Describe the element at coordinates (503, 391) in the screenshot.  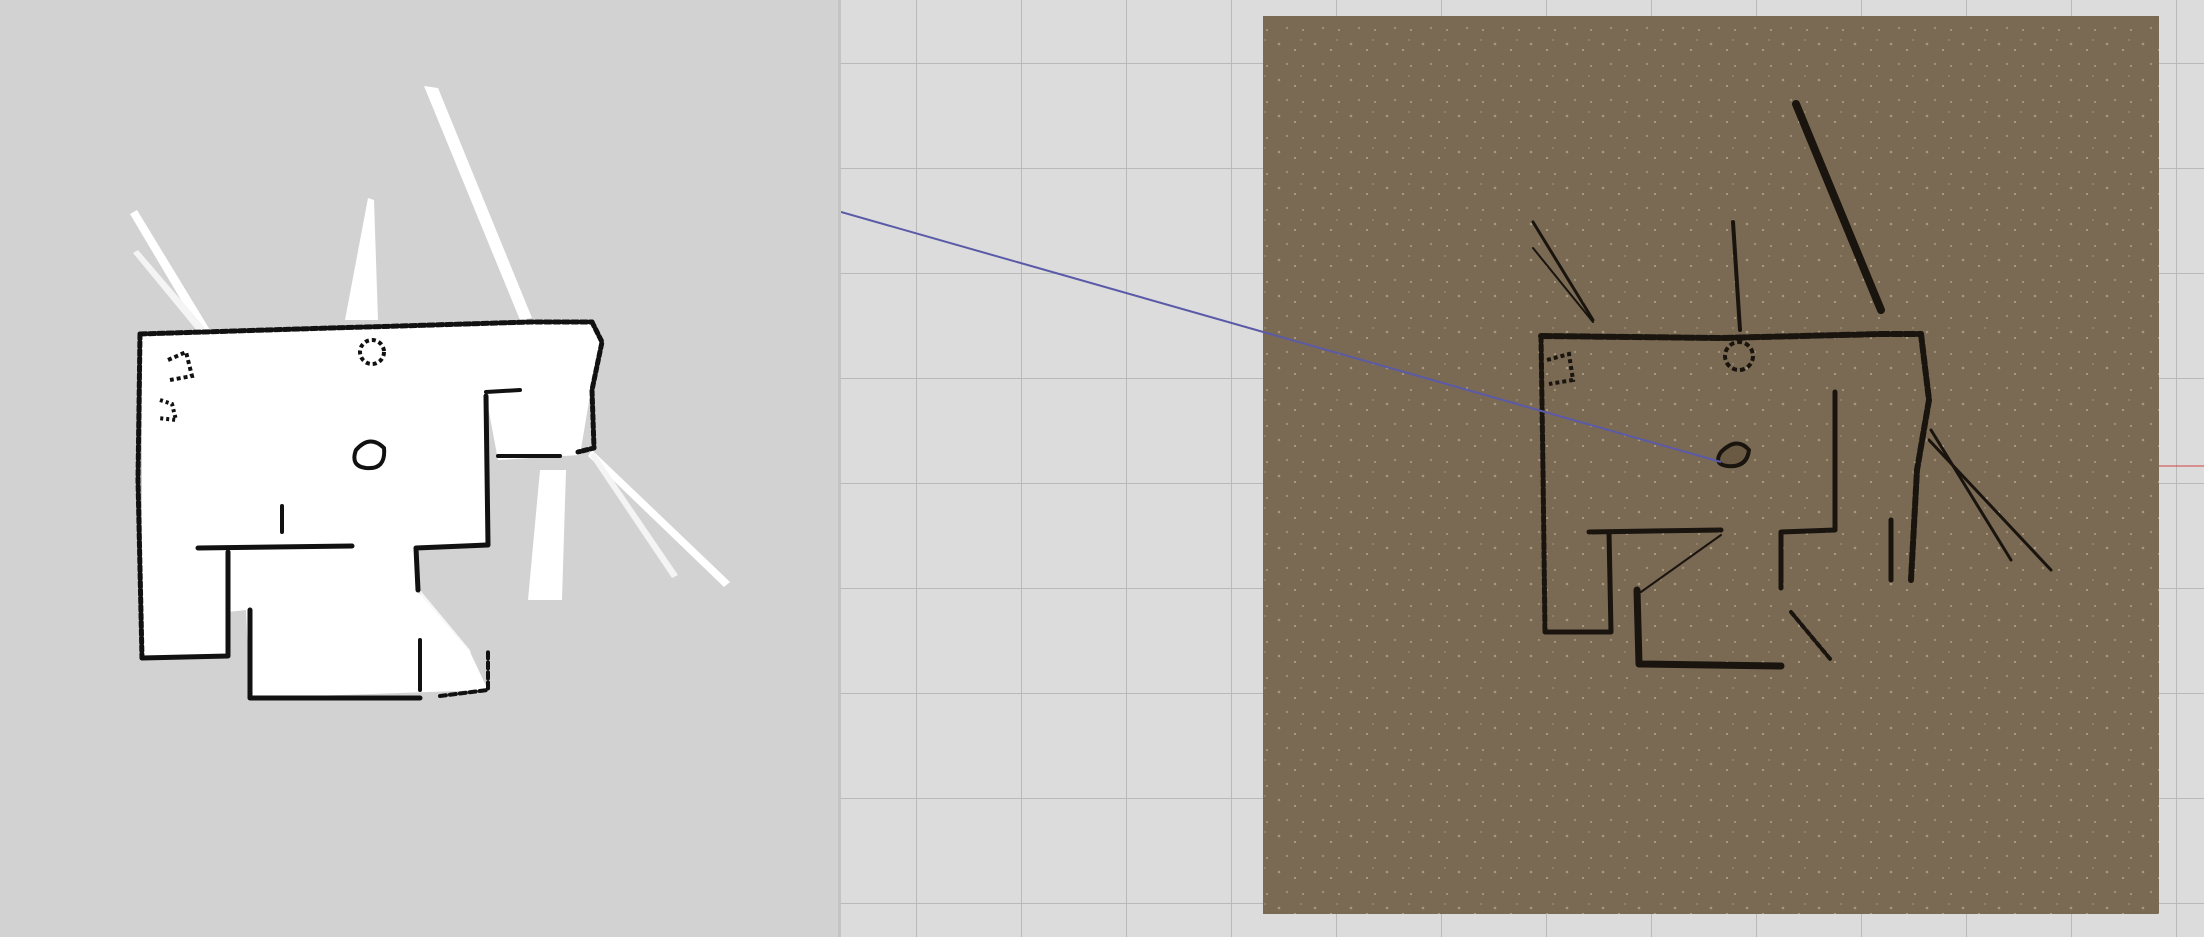
I see `wall-inner-step` at that location.